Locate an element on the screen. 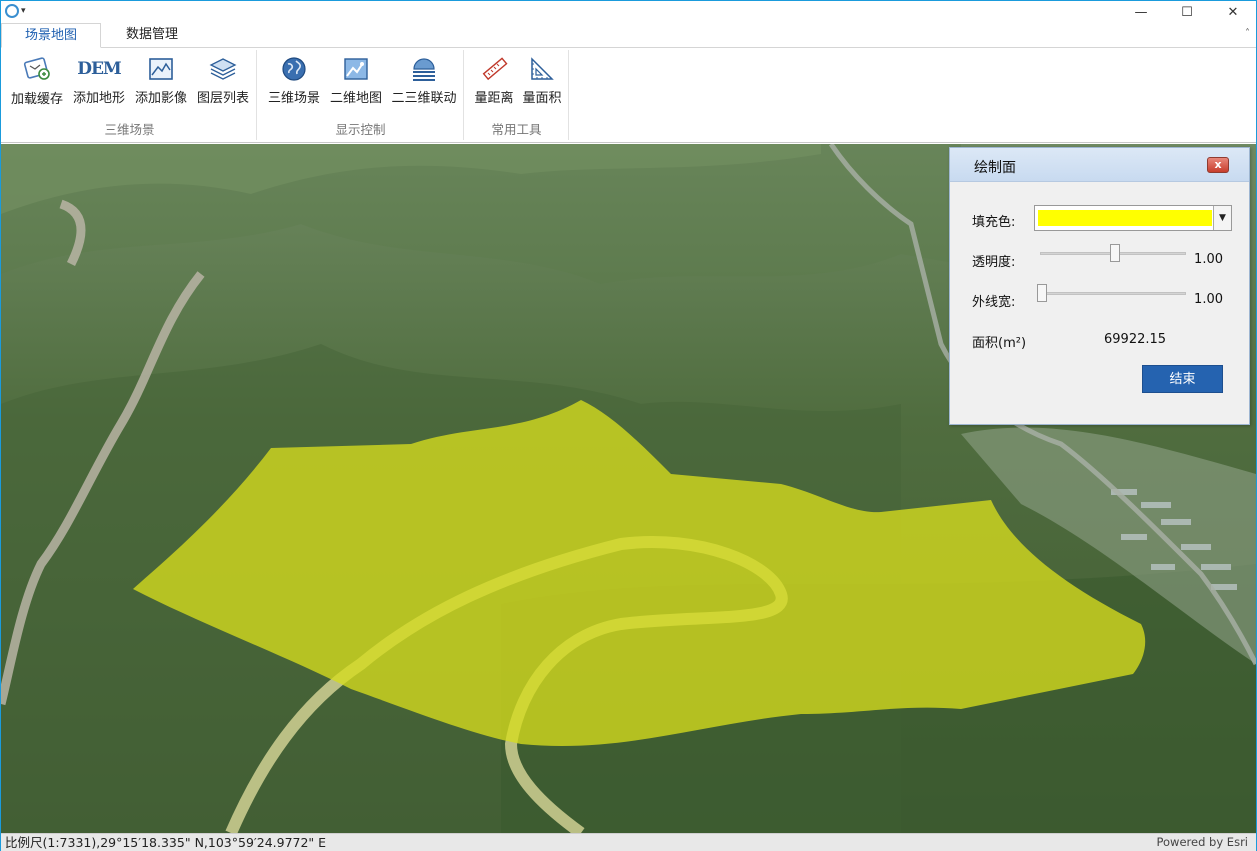  tab-data-management: 数据管理 is located at coordinates (152, 35).